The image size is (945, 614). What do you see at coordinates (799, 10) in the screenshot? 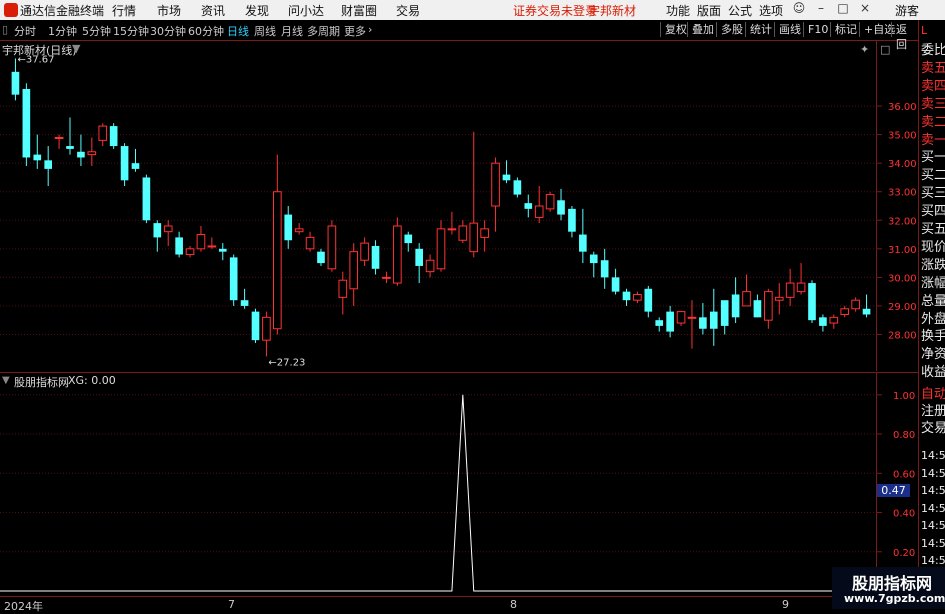
I see `user-icon: ☺` at bounding box center [799, 10].